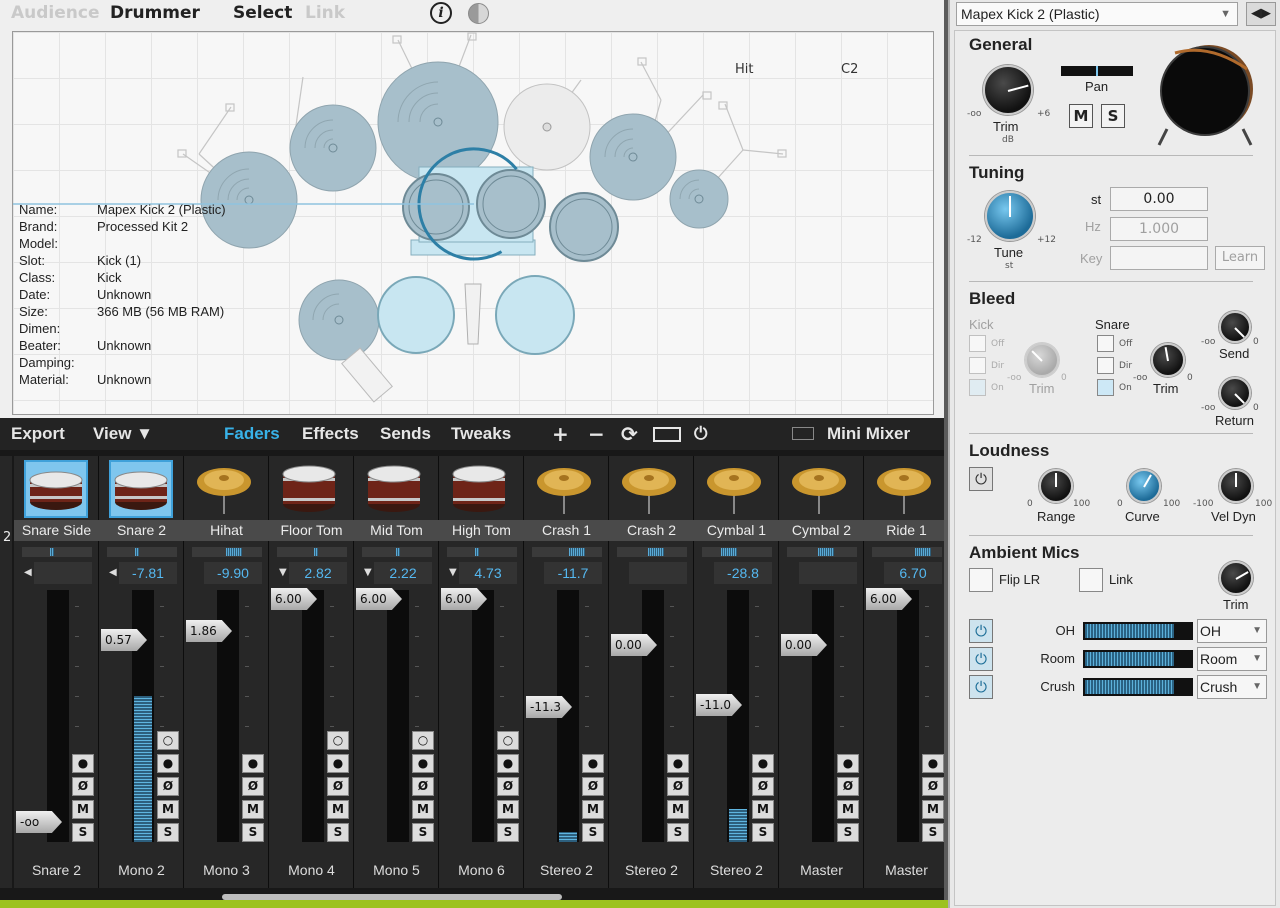 This screenshot has height=908, width=1280. What do you see at coordinates (1091, 580) in the screenshot?
I see `link-checkbox` at bounding box center [1091, 580].